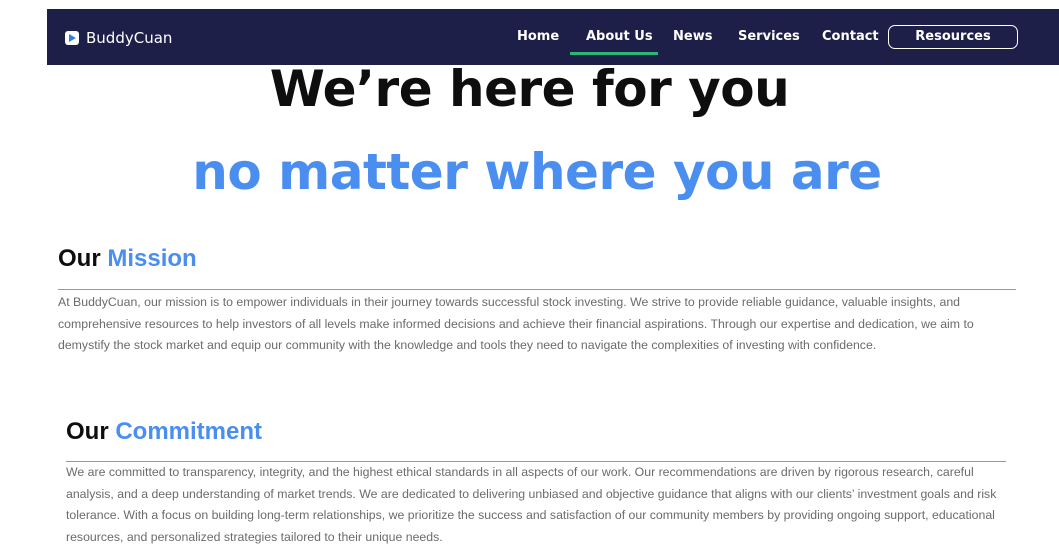 The height and width of the screenshot is (548, 1059). Describe the element at coordinates (152, 258) in the screenshot. I see `mission-heading-accent: Mission` at that location.